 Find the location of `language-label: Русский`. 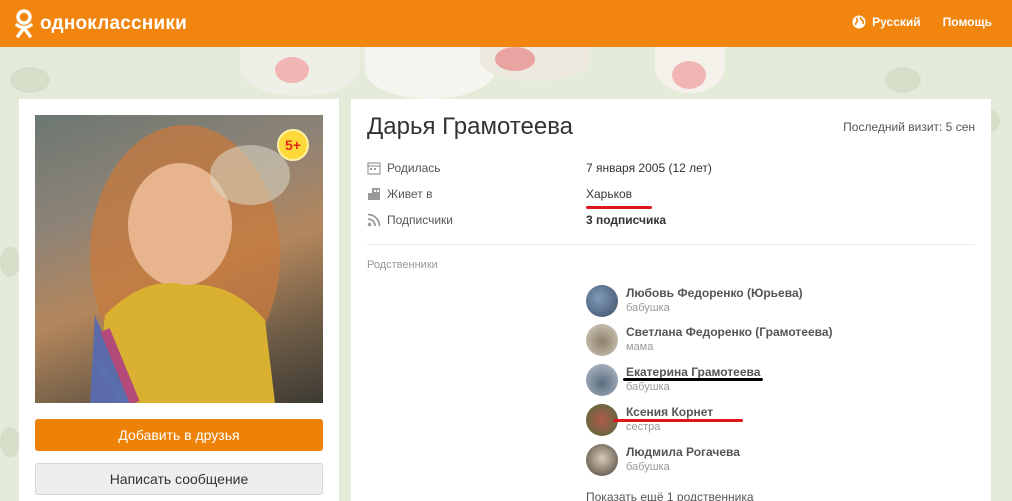

language-label: Русский is located at coordinates (896, 22).